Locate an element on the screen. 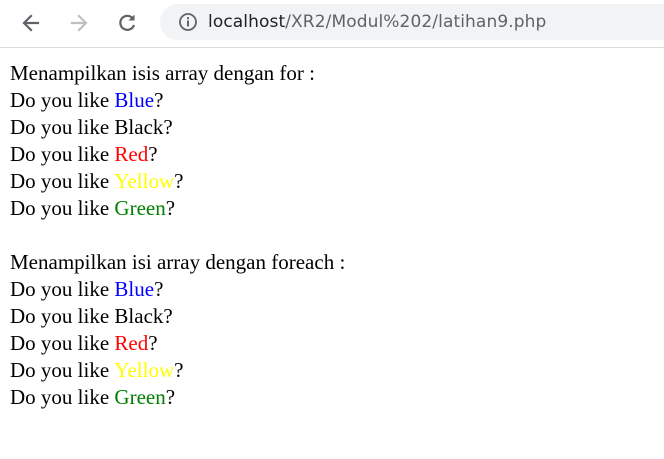 The image size is (664, 459). section-heading-for: Menampilkan isis array dengan for : is located at coordinates (162, 73).